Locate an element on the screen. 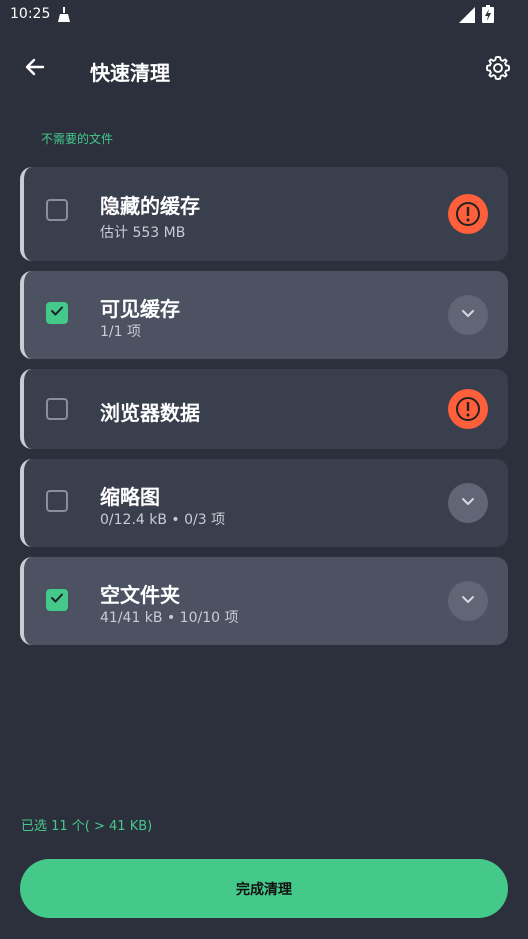  status-time: 10:25 is located at coordinates (30, 14).